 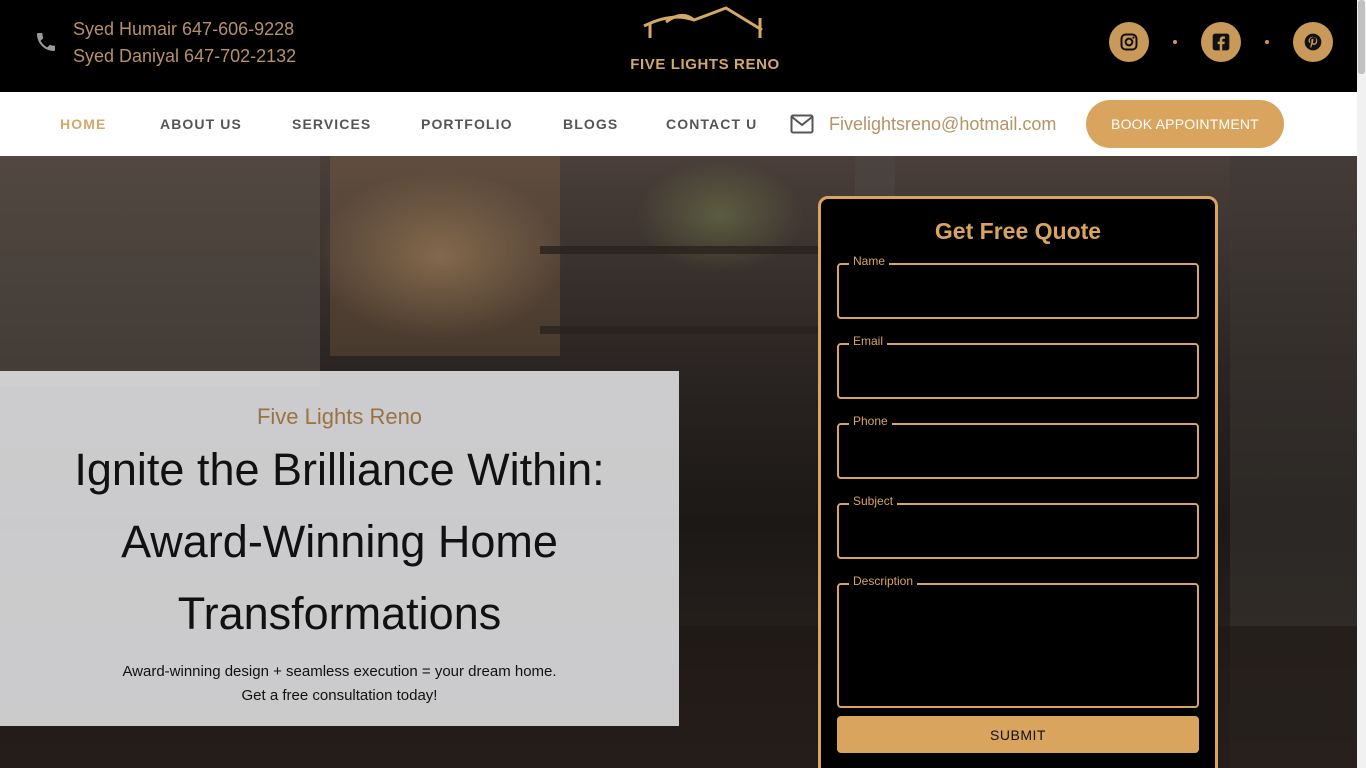 I want to click on quote-form-title: Get Free Quote, so click(x=1018, y=231).